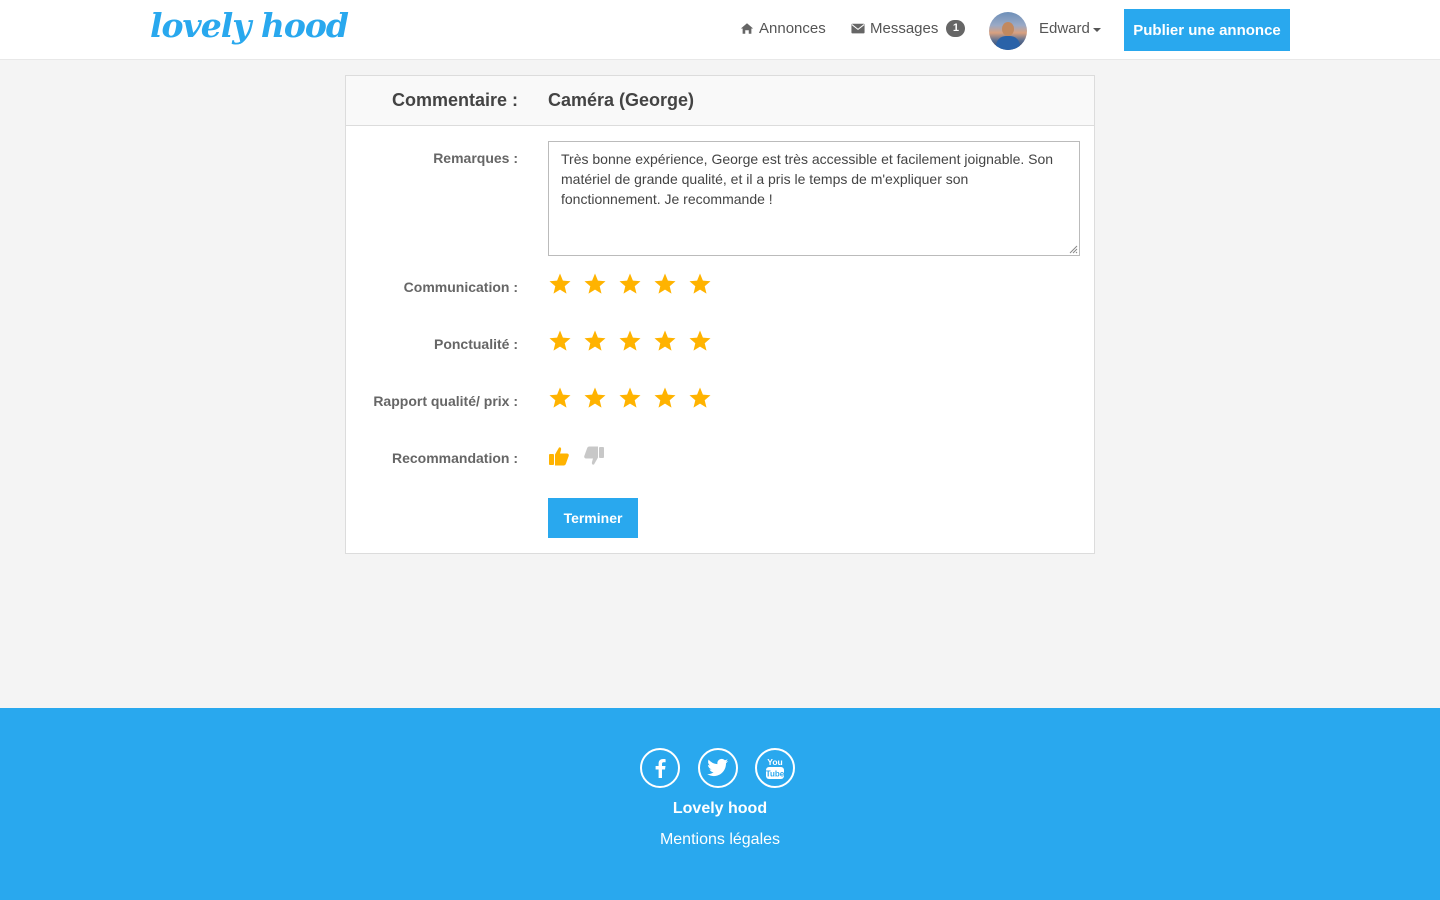 This screenshot has width=1440, height=900. I want to click on facebook-link, so click(660, 768).